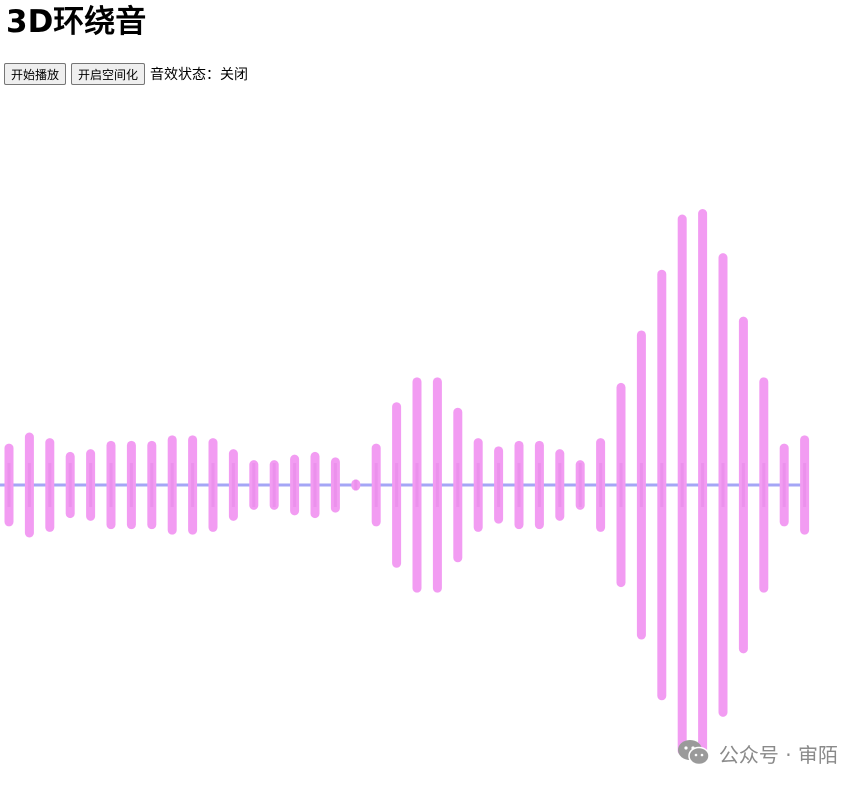 This screenshot has width=864, height=788. Describe the element at coordinates (108, 74) in the screenshot. I see `enable-spatialization-button: 开启空间化` at that location.